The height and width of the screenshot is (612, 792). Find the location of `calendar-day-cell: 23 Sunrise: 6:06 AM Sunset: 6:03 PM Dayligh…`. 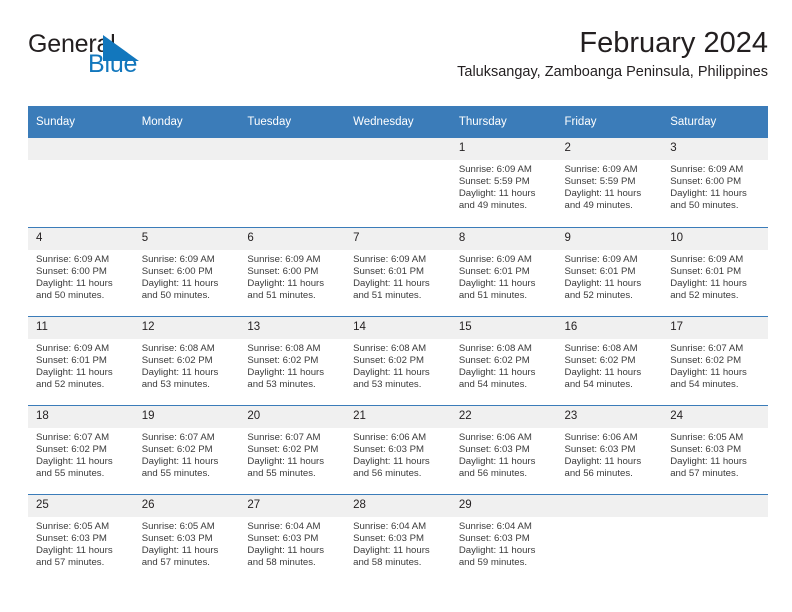

calendar-day-cell: 23 Sunrise: 6:06 AM Sunset: 6:03 PM Dayligh… is located at coordinates (609, 449).